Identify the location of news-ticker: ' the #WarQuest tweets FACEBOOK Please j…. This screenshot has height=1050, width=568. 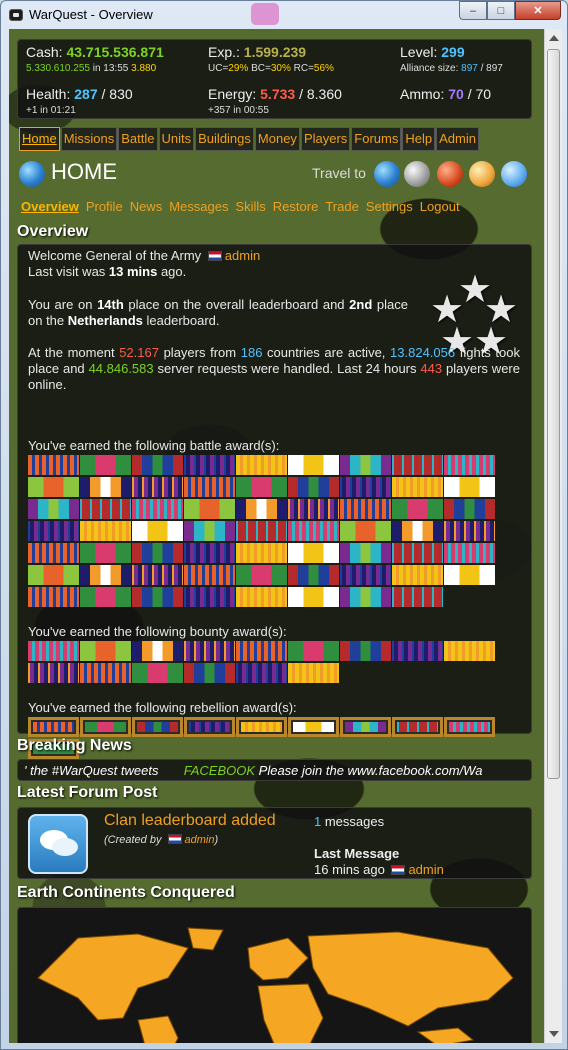
(274, 770).